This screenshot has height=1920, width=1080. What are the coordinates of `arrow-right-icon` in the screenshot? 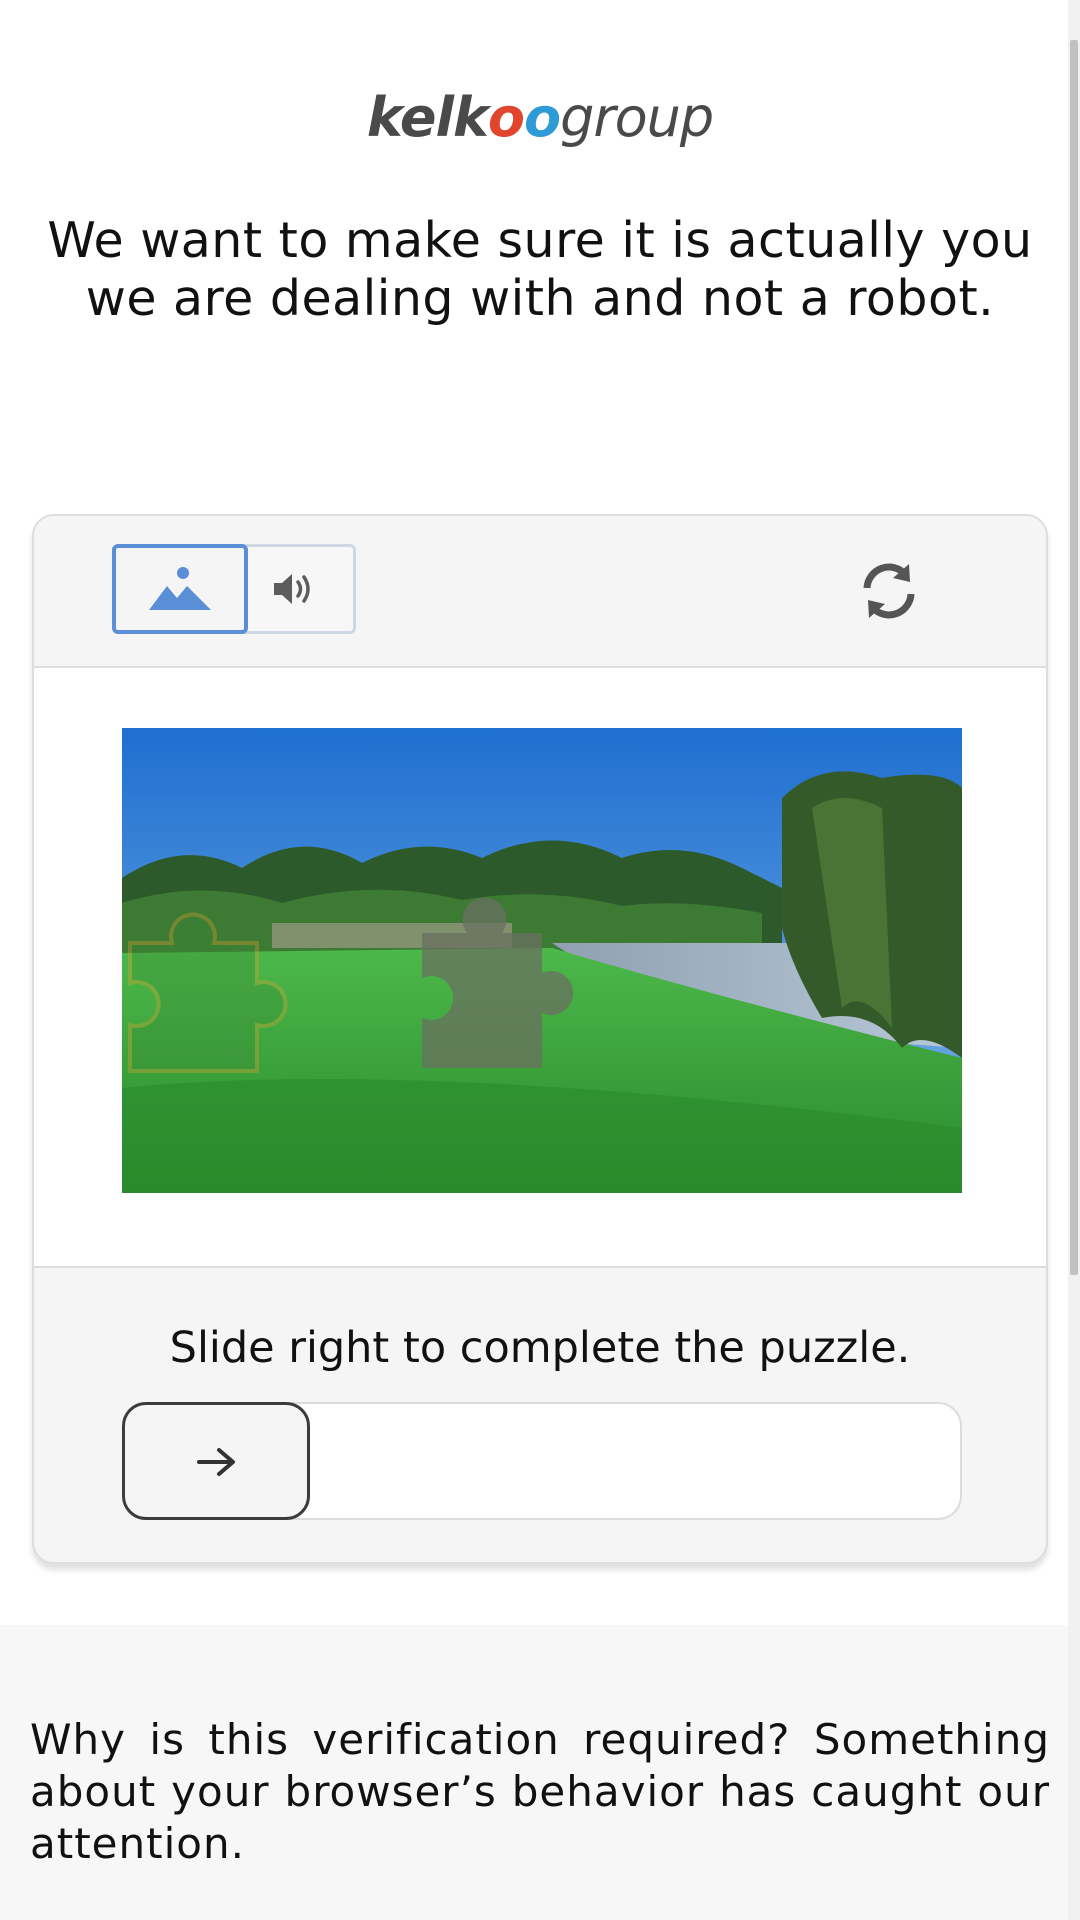 It's located at (216, 1462).